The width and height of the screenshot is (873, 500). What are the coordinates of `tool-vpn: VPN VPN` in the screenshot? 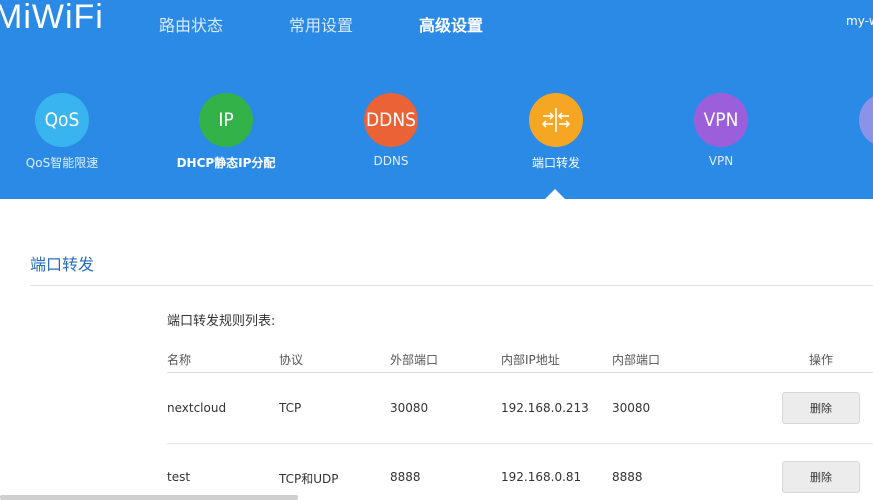 It's located at (721, 130).